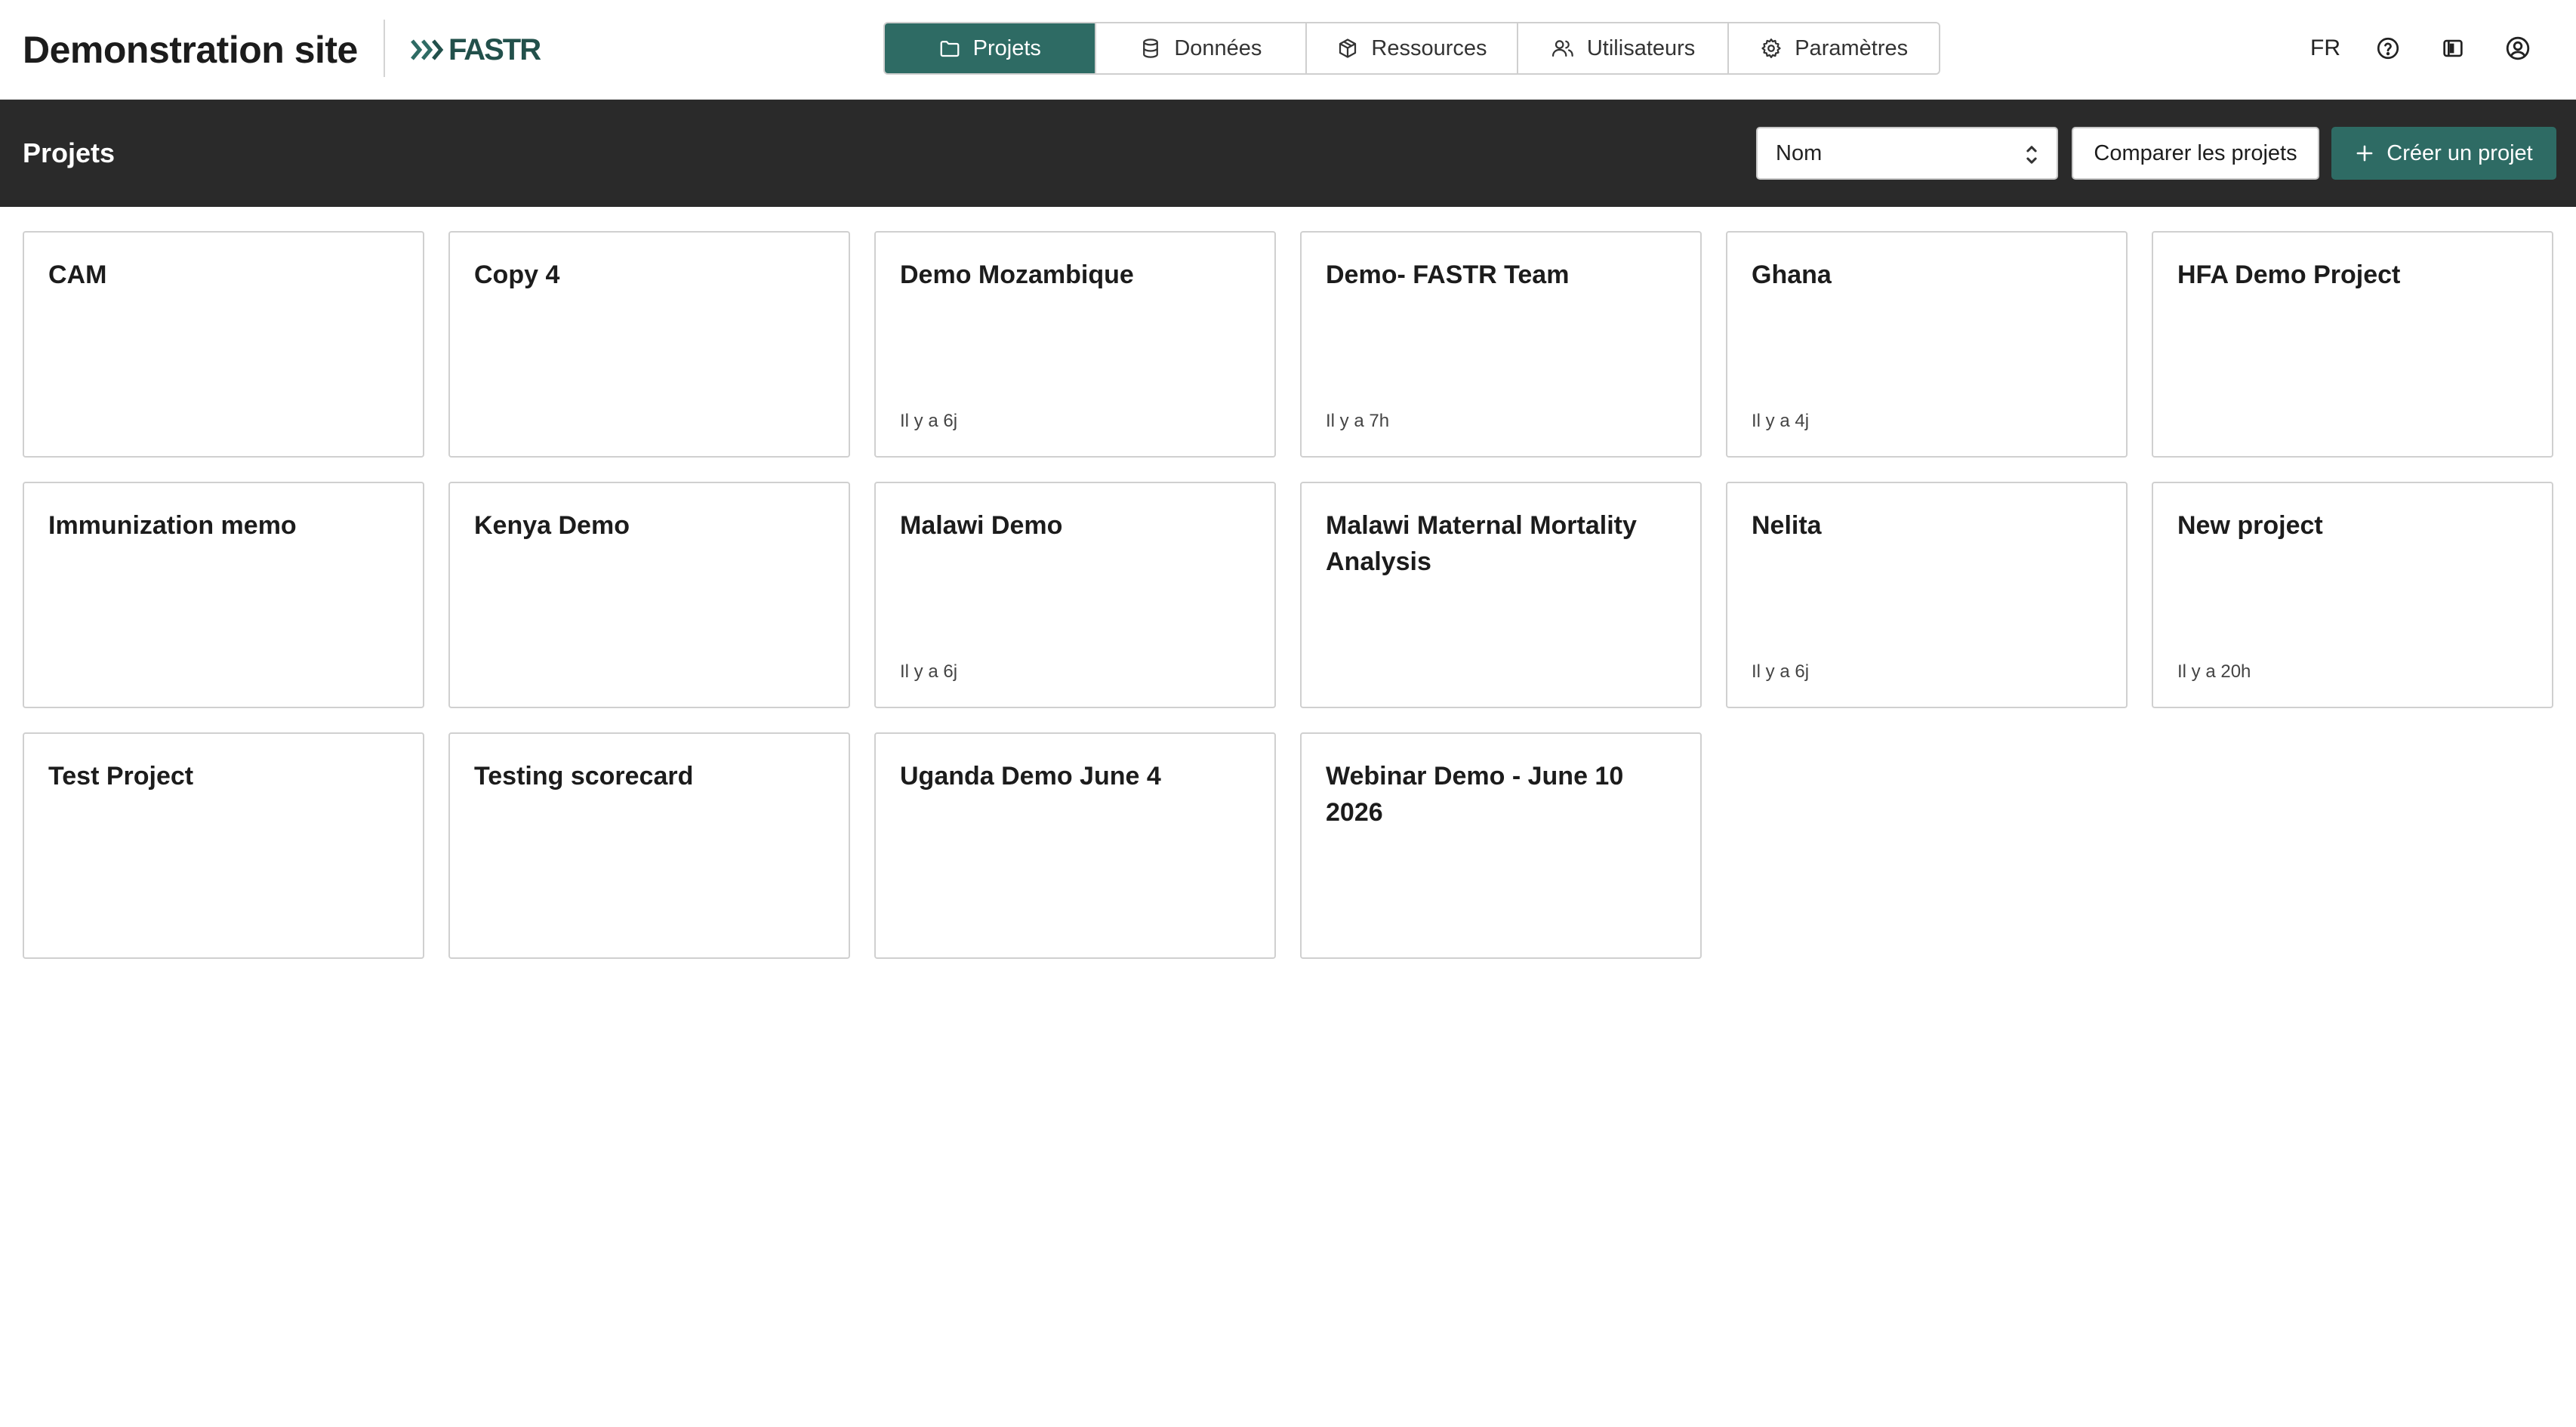 The image size is (2576, 1427). What do you see at coordinates (384, 48) in the screenshot?
I see `title-divider` at bounding box center [384, 48].